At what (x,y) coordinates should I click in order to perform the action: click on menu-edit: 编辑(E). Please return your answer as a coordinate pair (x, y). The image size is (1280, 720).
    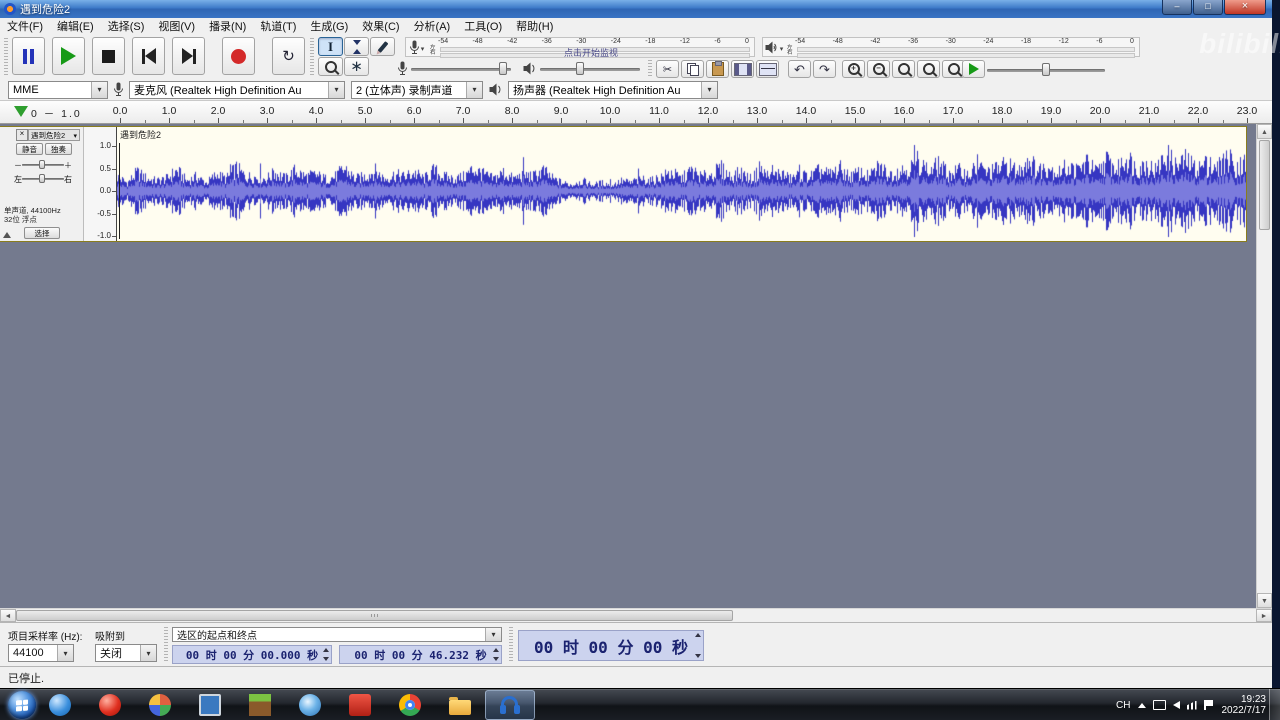
    Looking at the image, I should click on (75, 26).